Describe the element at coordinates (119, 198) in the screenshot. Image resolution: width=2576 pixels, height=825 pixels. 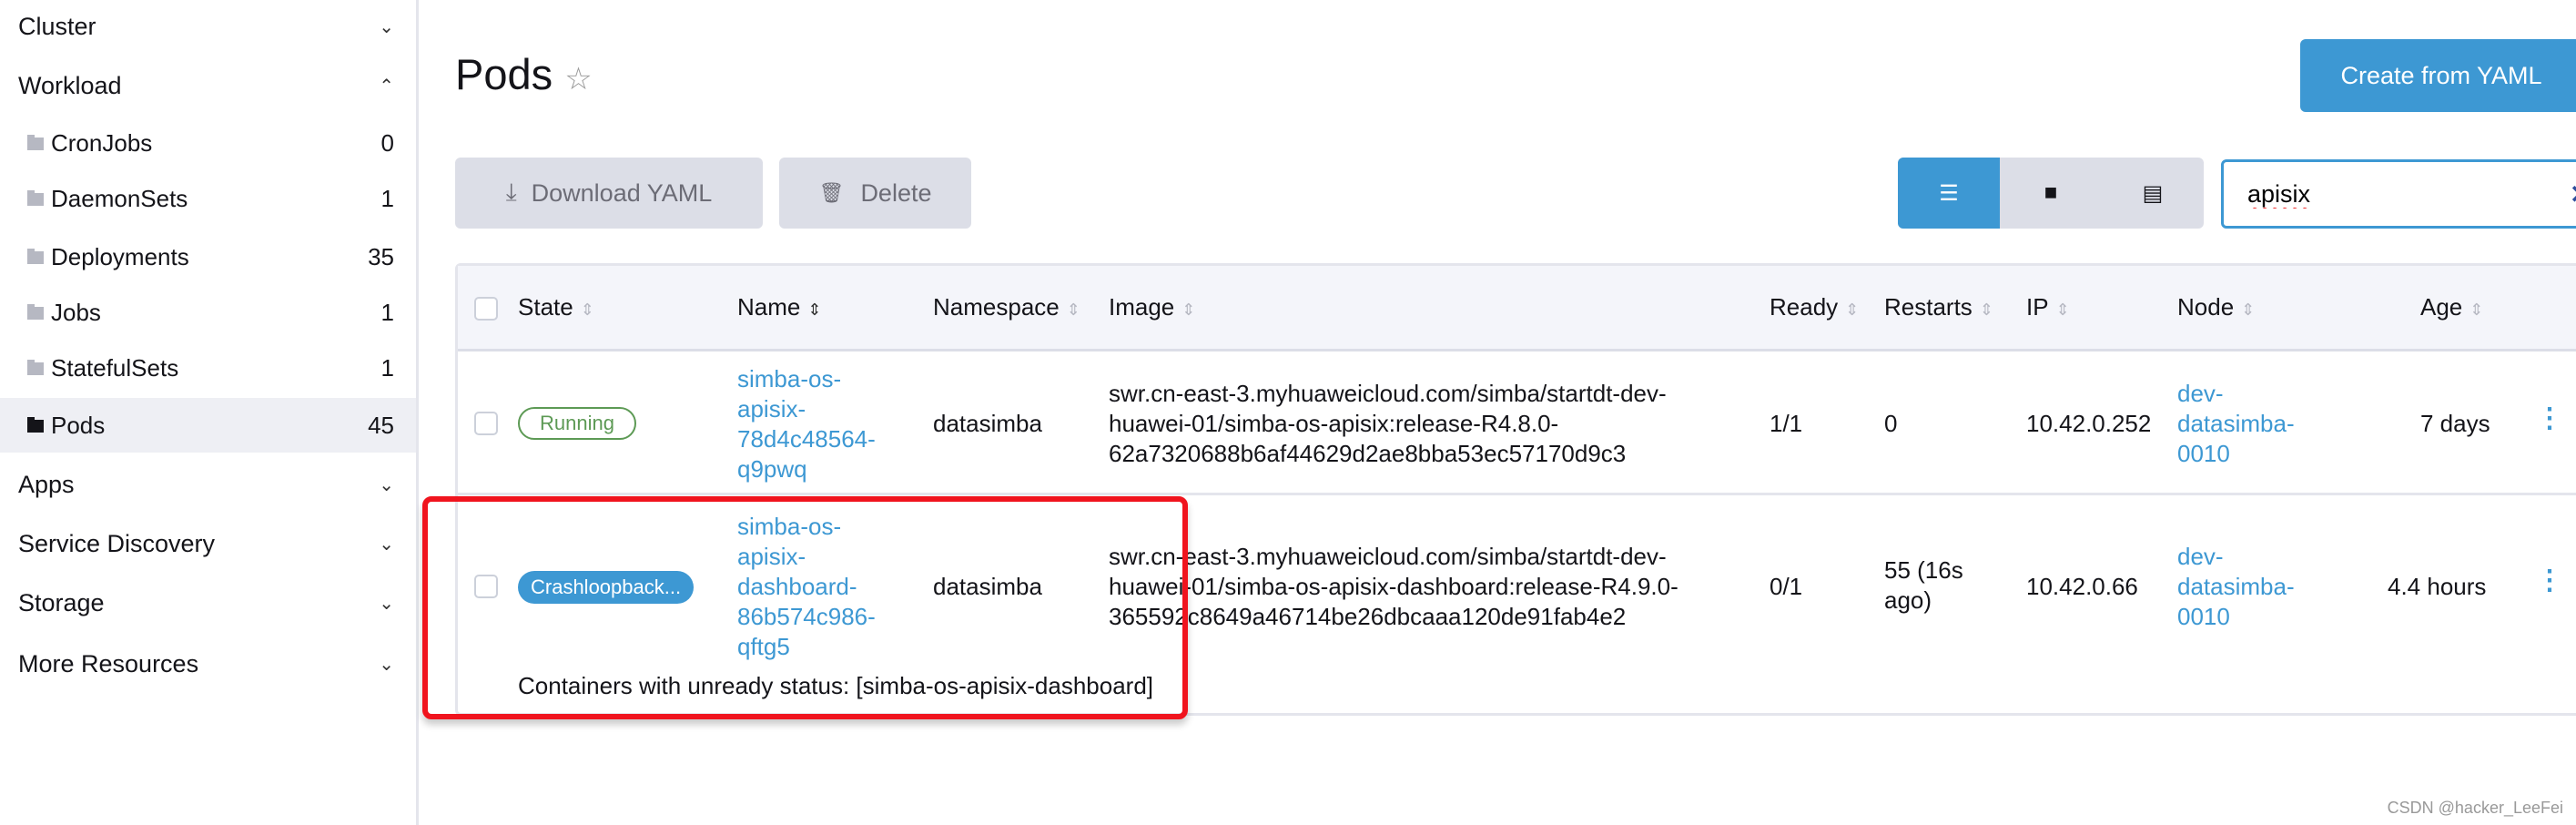
I see `label: DaemonSets` at that location.